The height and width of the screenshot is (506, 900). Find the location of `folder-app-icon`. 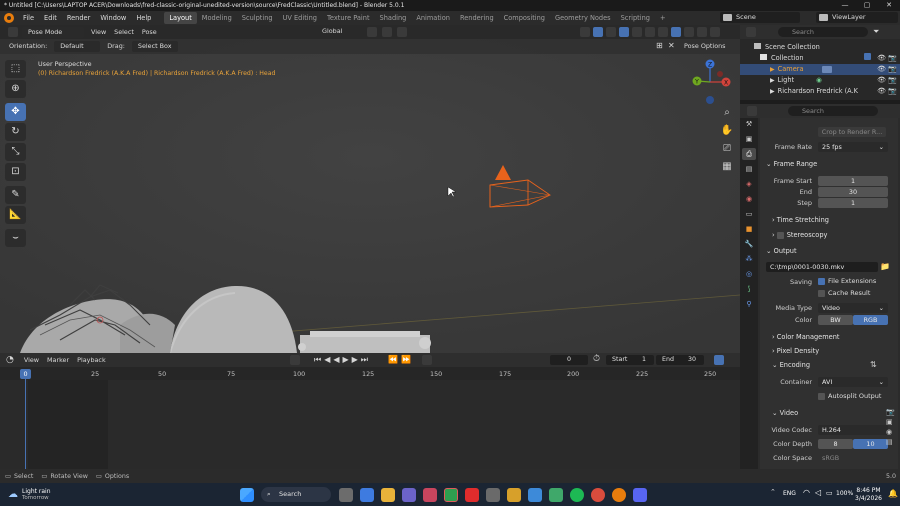

folder-app-icon is located at coordinates (513, 494).